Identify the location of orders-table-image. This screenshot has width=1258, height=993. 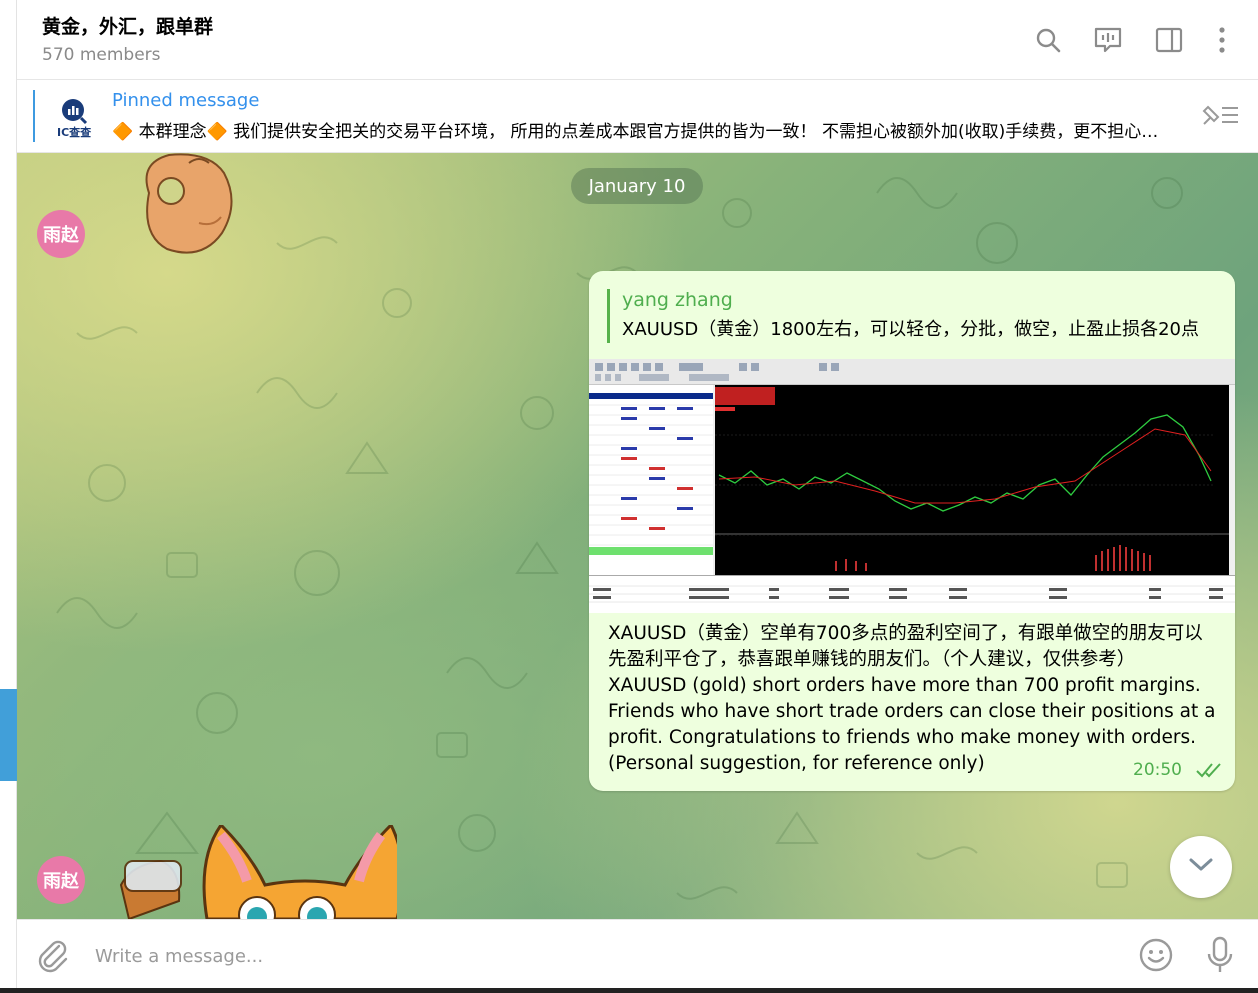
(912, 594).